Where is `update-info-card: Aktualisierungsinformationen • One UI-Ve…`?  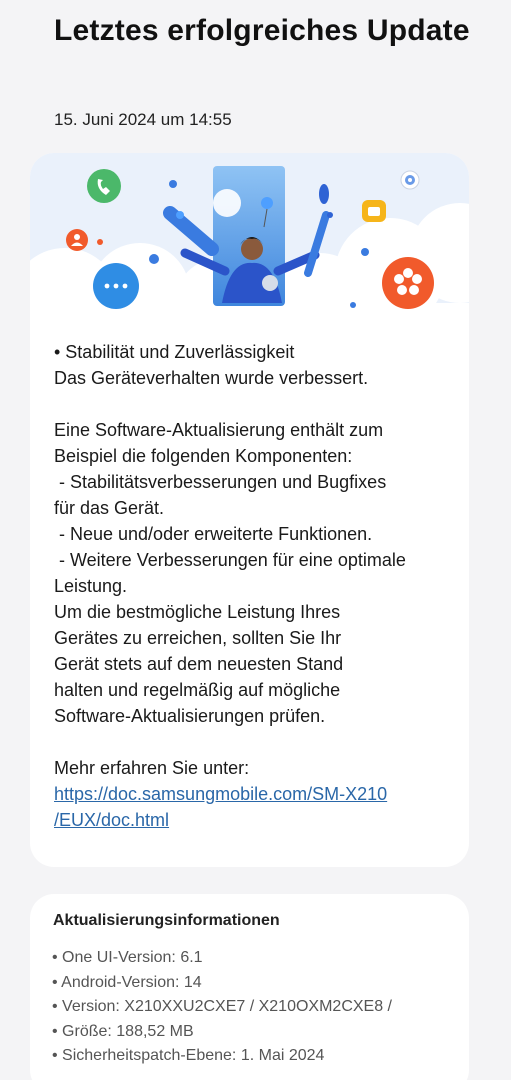
update-info-card: Aktualisierungsinformationen • One UI-Ve… is located at coordinates (249, 987).